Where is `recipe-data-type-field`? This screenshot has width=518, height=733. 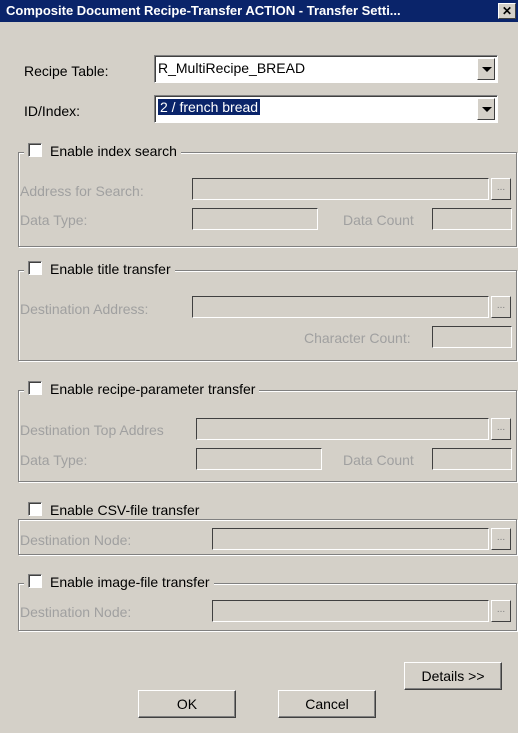
recipe-data-type-field is located at coordinates (259, 459).